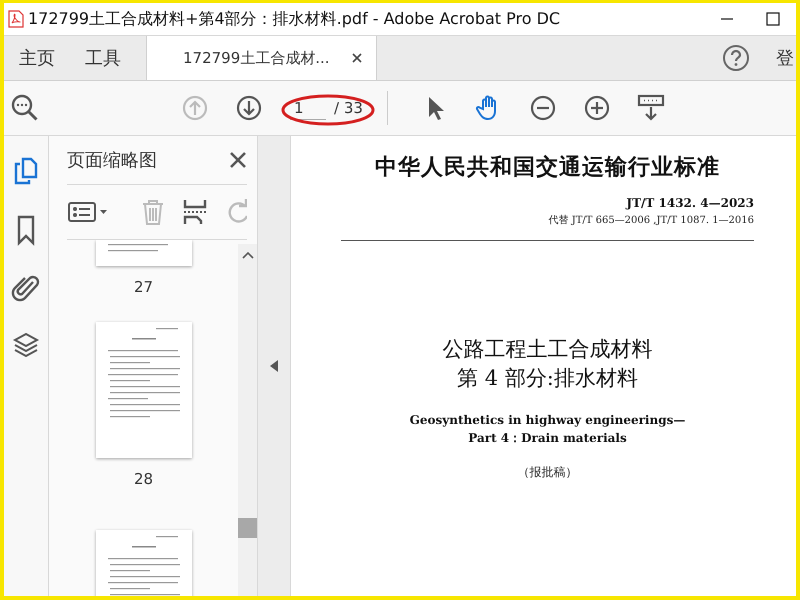  What do you see at coordinates (736, 58) in the screenshot?
I see `help-icon` at bounding box center [736, 58].